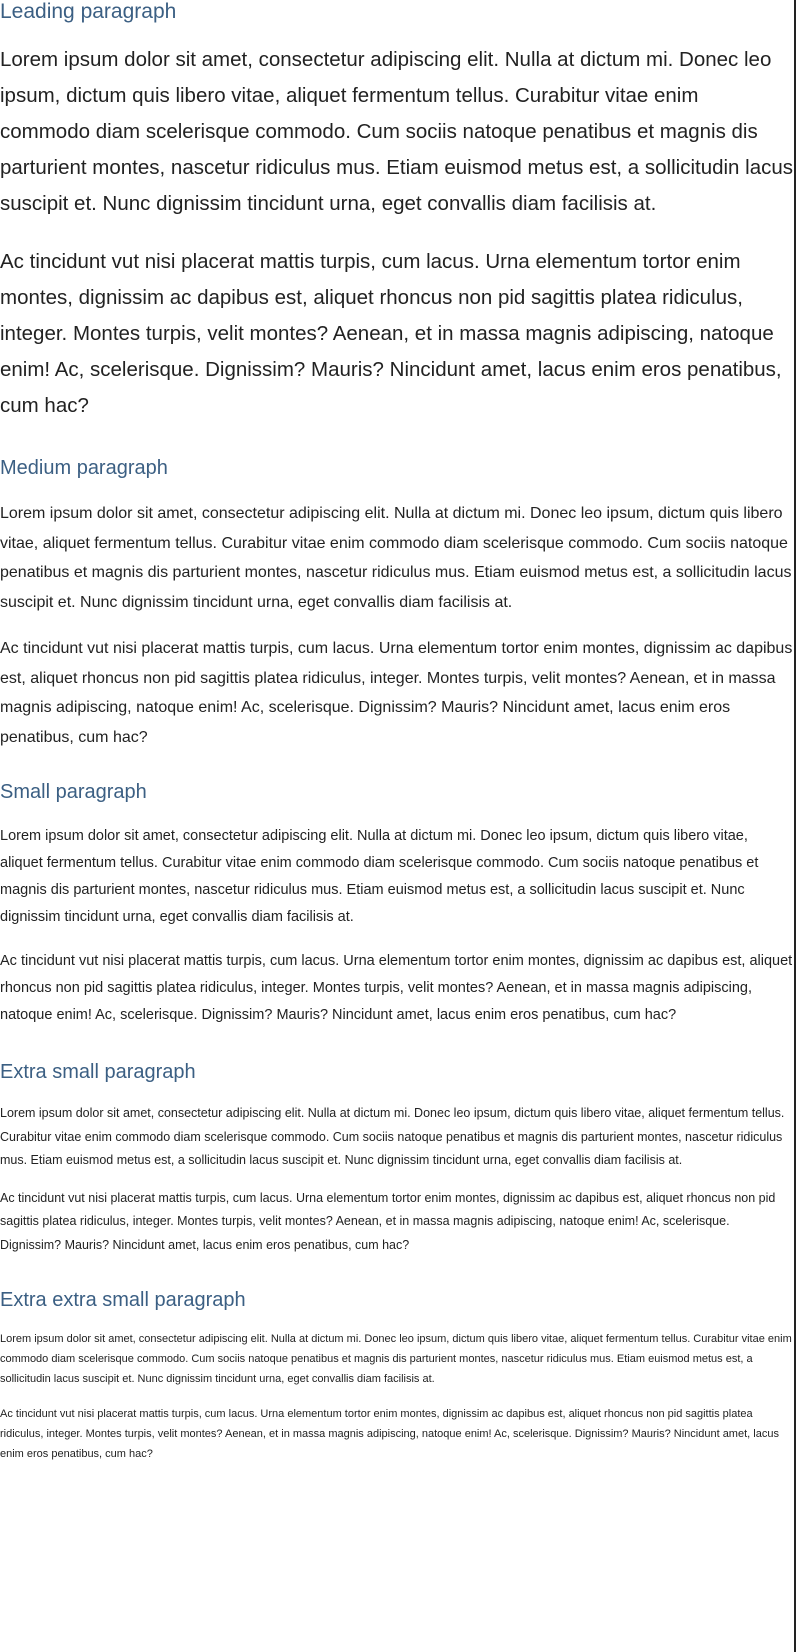 The width and height of the screenshot is (800, 1652). Describe the element at coordinates (123, 1300) in the screenshot. I see `section-title-extra-extra-small: Extra extra small paragraph` at that location.